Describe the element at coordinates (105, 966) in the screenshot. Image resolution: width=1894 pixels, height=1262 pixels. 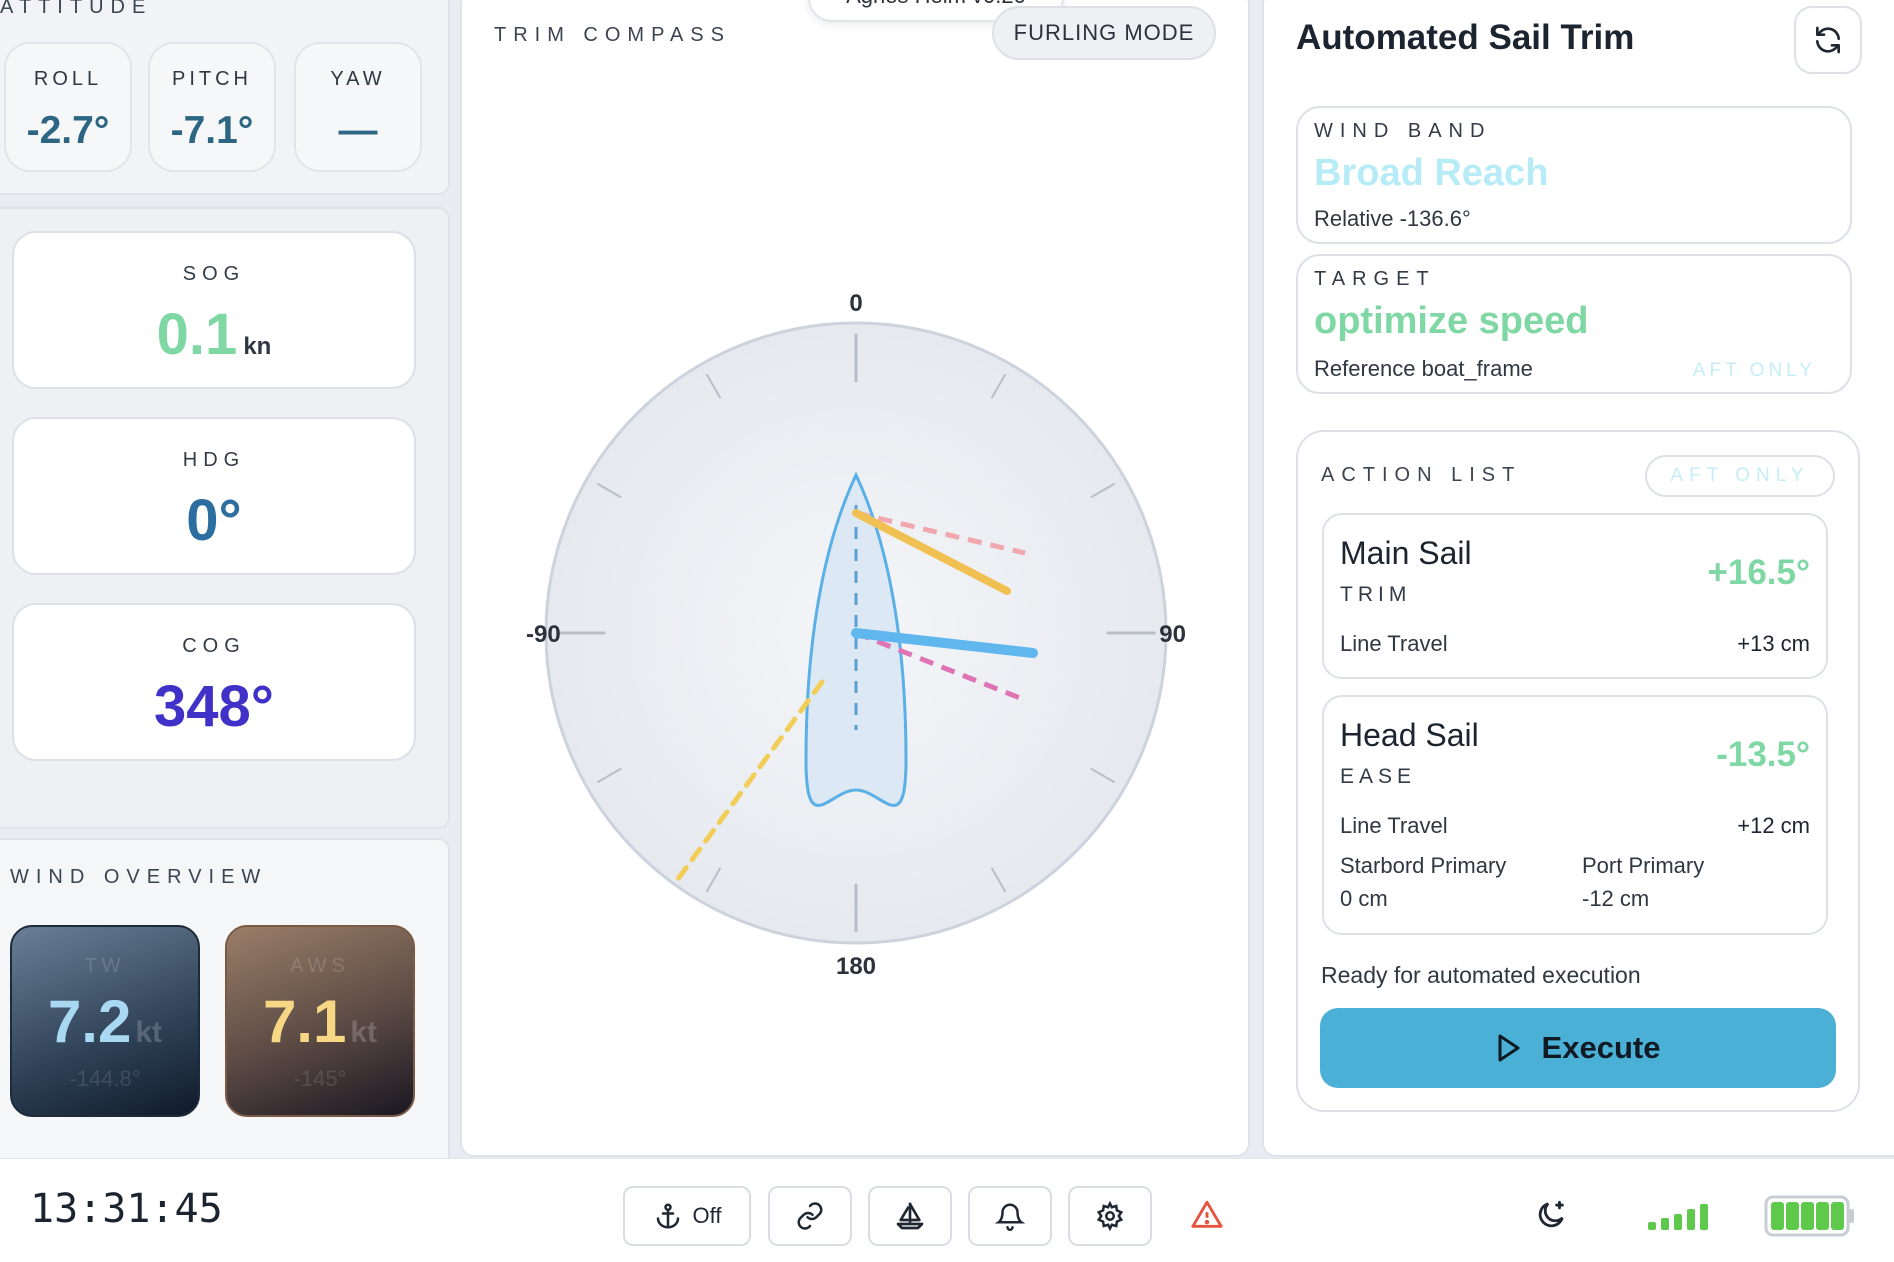
I see `tw-label: TW` at that location.